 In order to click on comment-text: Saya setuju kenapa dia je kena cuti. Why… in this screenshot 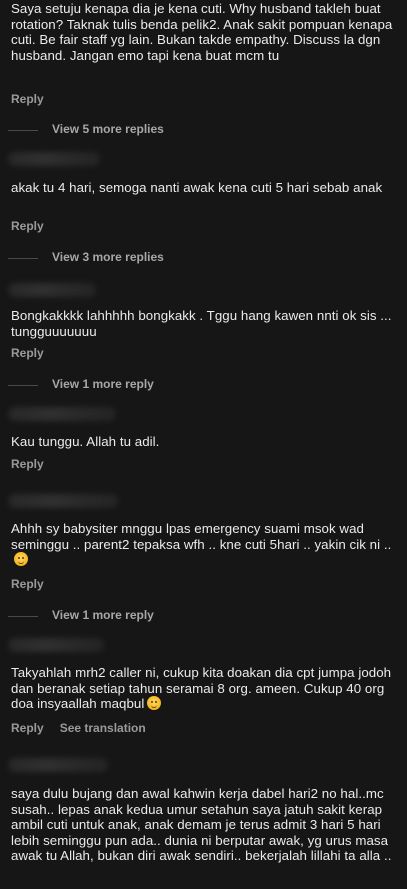, I will do `click(202, 32)`.